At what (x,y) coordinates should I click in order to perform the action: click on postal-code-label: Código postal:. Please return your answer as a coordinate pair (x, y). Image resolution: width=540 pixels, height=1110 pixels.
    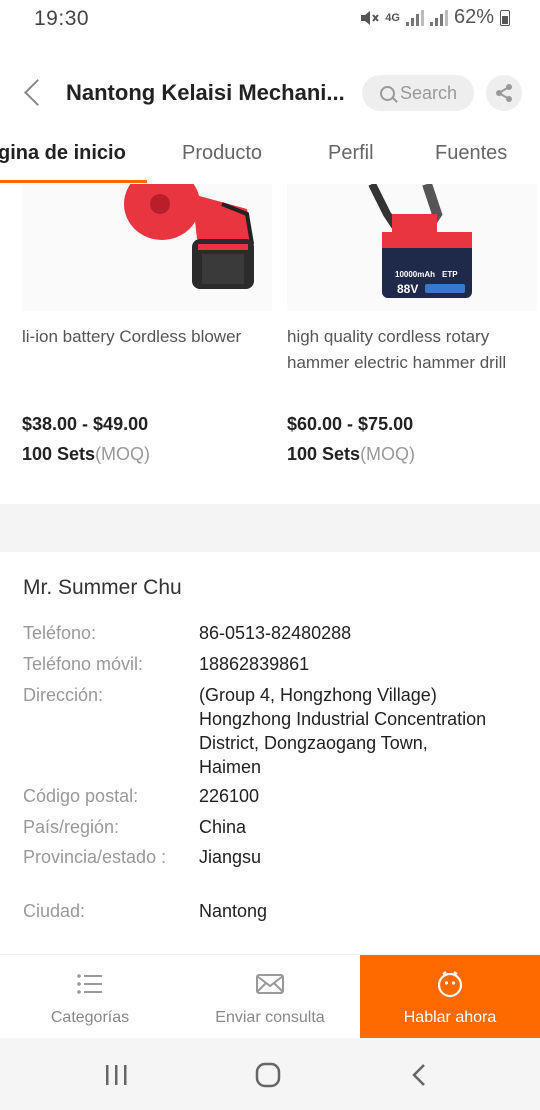
    Looking at the image, I should click on (81, 796).